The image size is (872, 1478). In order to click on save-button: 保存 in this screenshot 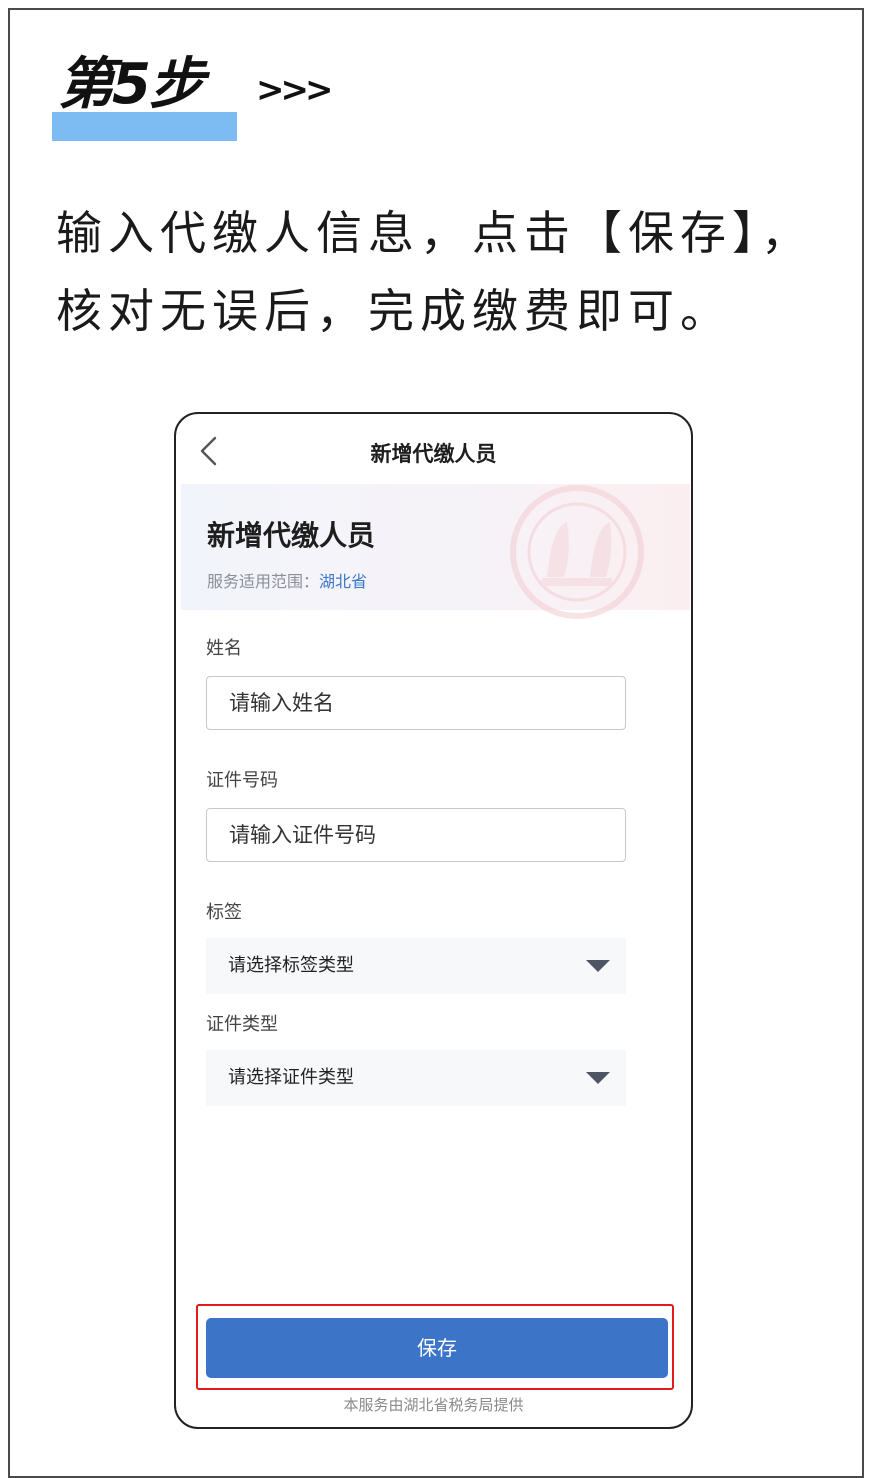, I will do `click(437, 1348)`.